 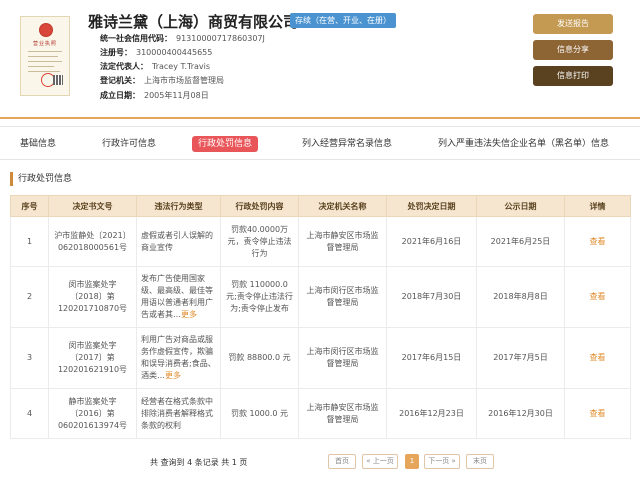 What do you see at coordinates (178, 206) in the screenshot?
I see `col-header-violation: 违法行为类型` at bounding box center [178, 206].